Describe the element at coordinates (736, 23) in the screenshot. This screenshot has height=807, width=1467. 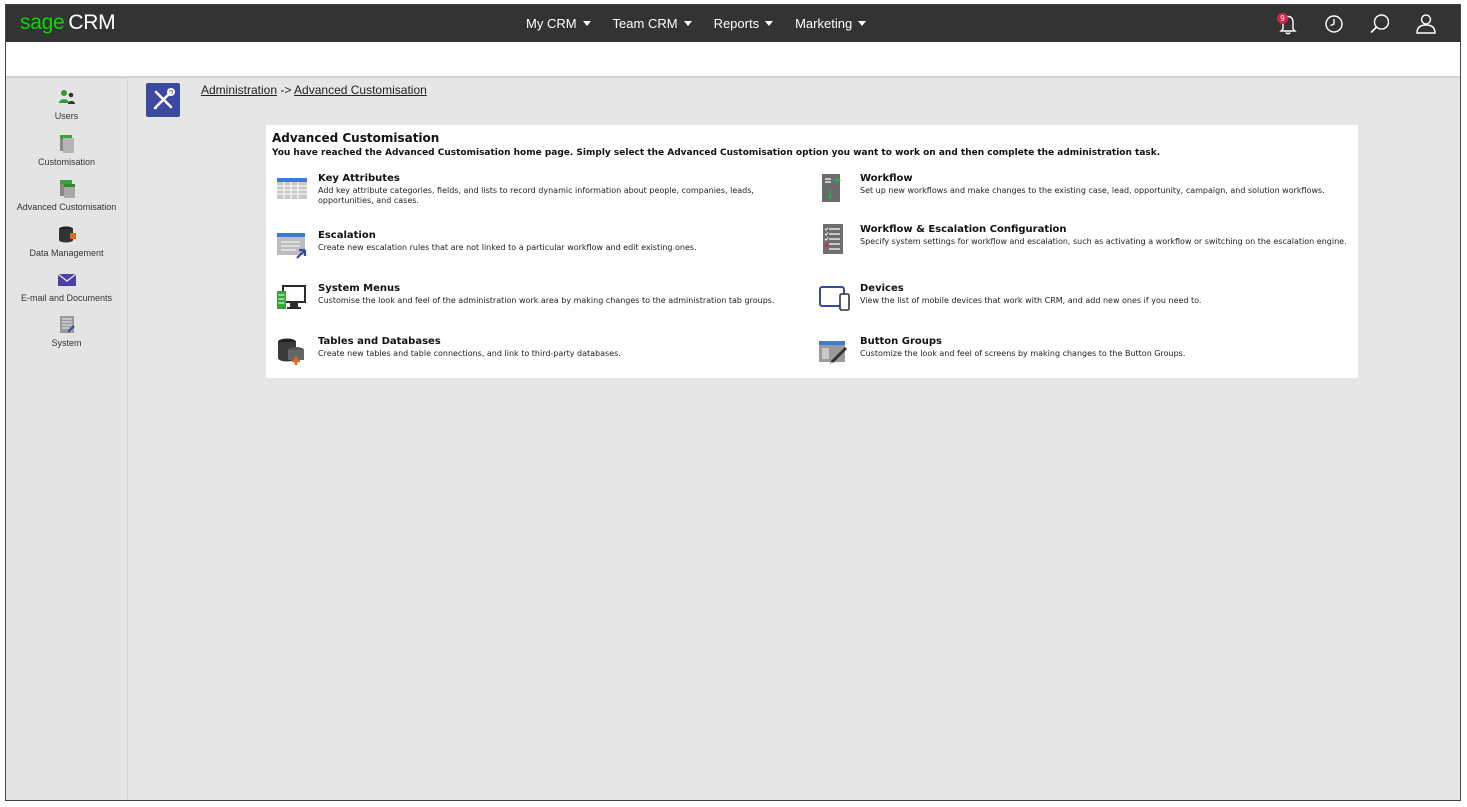
I see `menu-label: Reports` at that location.